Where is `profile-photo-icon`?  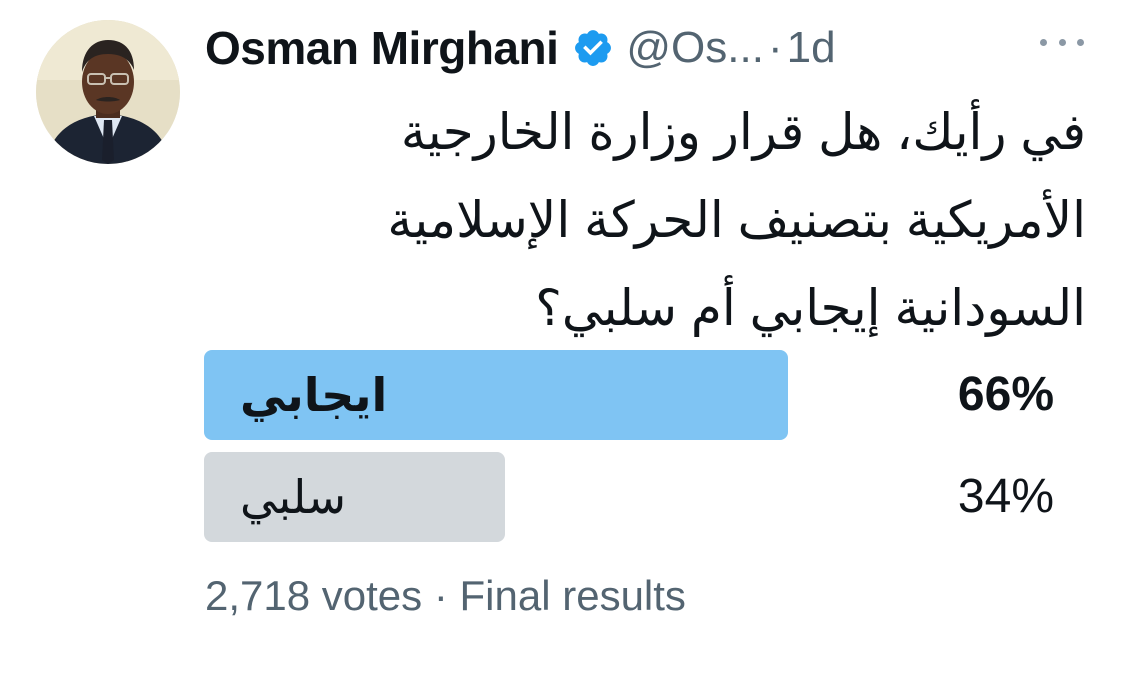
profile-photo-icon is located at coordinates (108, 92).